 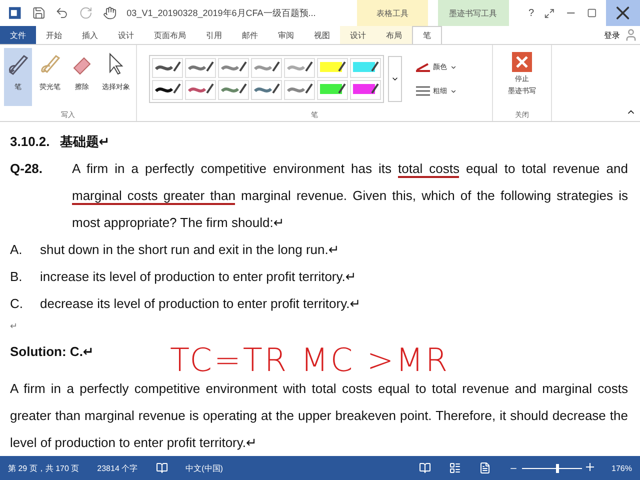 I want to click on heading-number: 3.10.2., so click(x=30, y=142).